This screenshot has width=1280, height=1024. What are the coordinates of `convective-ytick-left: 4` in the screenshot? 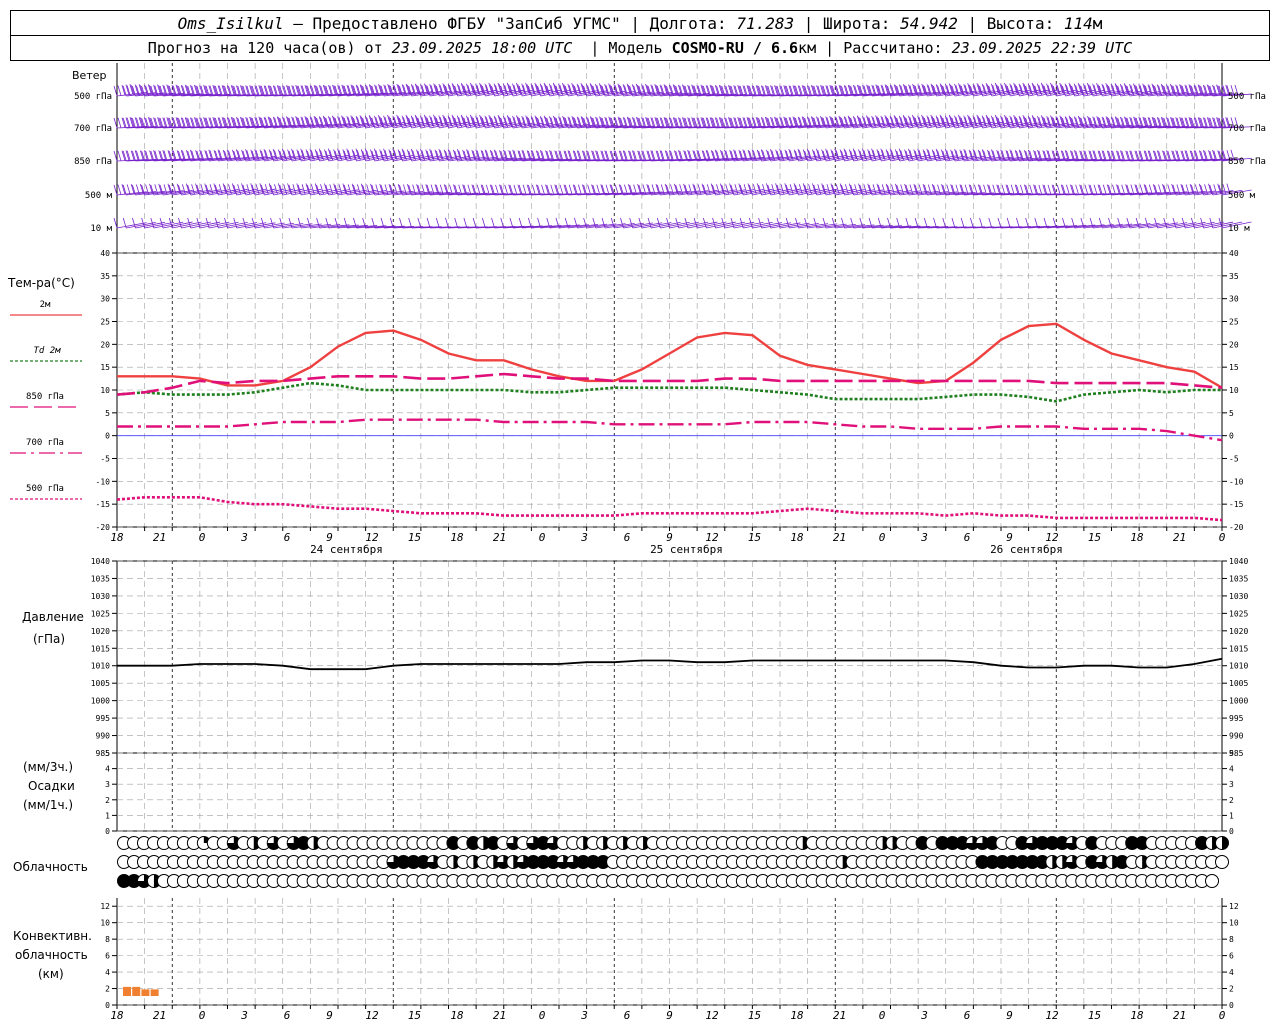 It's located at (107, 972).